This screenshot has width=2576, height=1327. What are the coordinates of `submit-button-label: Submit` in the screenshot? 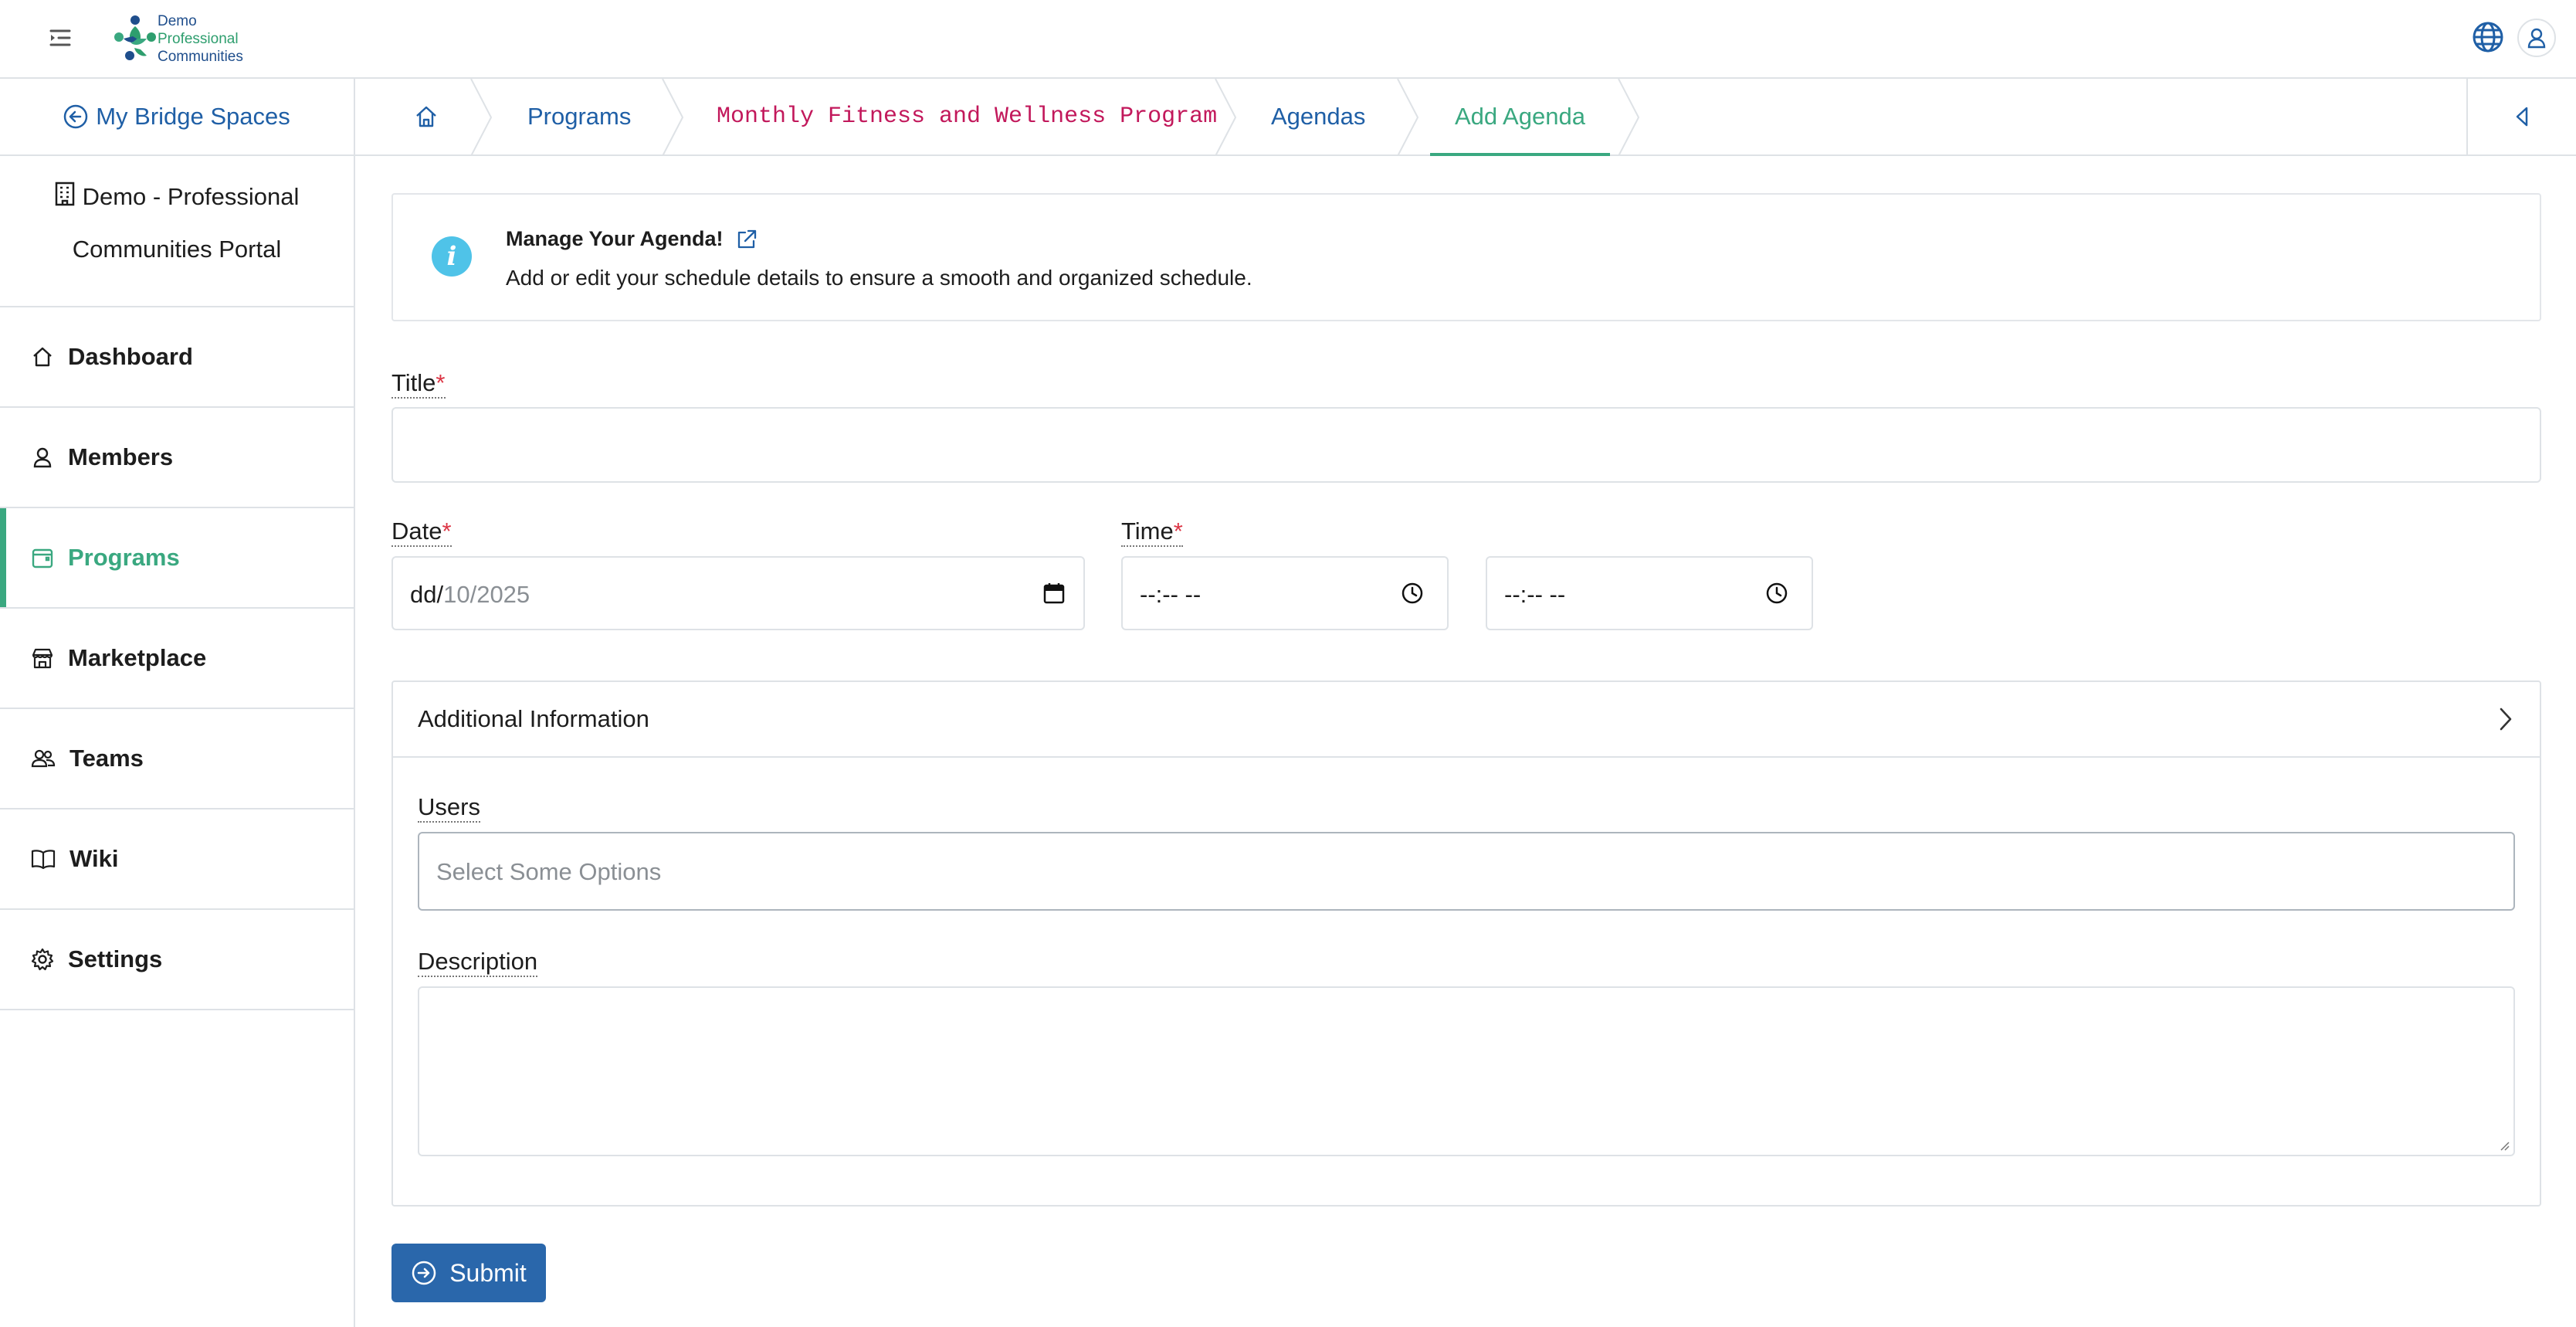 It's located at (488, 1272).